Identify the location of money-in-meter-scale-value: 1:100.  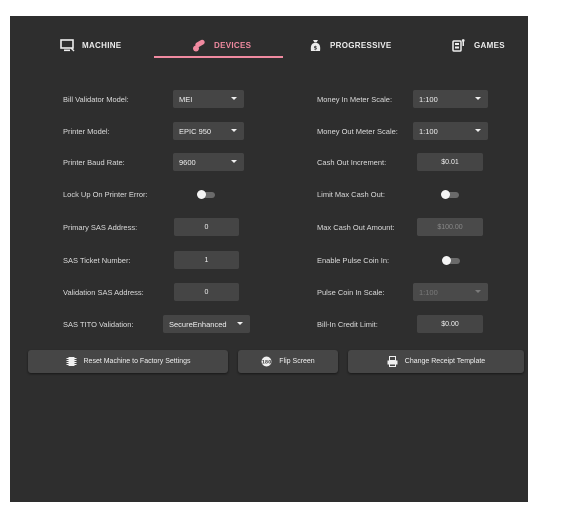
(428, 99).